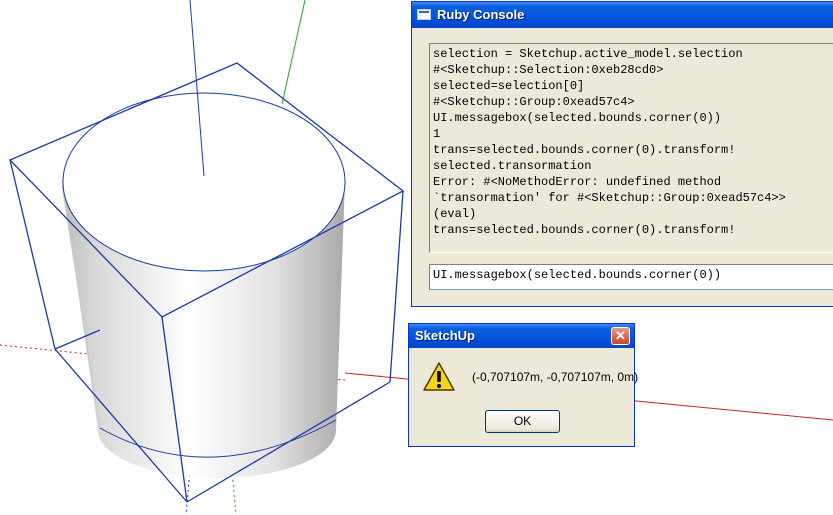 Image resolution: width=833 pixels, height=515 pixels. I want to click on ruby-console-title-bar: Ruby Console, so click(622, 15).